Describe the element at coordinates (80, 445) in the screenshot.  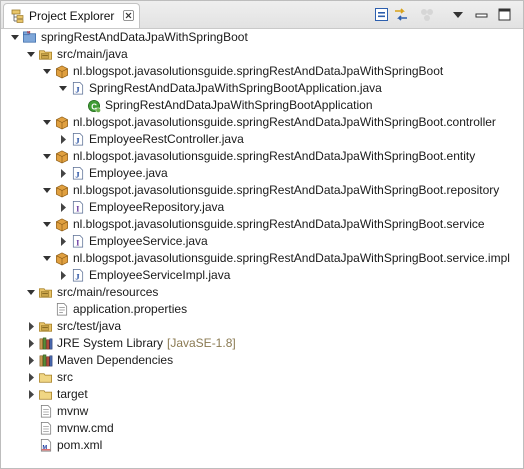
I see `tree-item-label: pom.xml` at that location.